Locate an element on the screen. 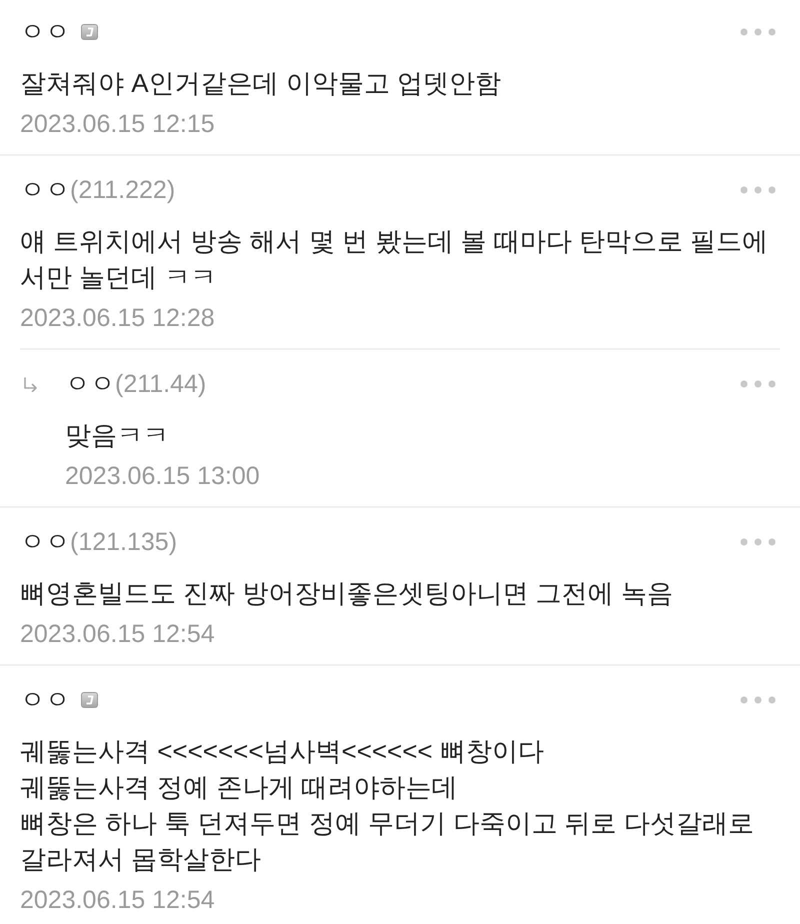  comment-text: 얘 트위치에서 방송 해서 몇 번 봤는데 볼 때마다 탄막으로 필드에서만 놀던데 ㅋㅋ is located at coordinates (395, 259).